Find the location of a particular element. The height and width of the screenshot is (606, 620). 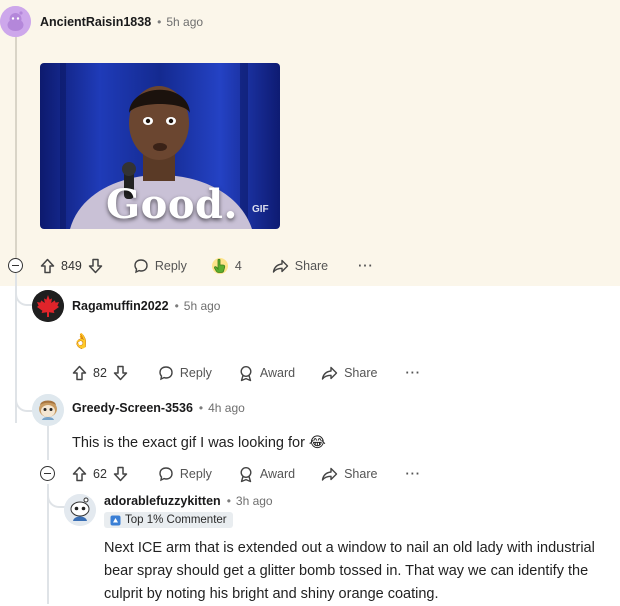

character-avatar-icon is located at coordinates (48, 410).